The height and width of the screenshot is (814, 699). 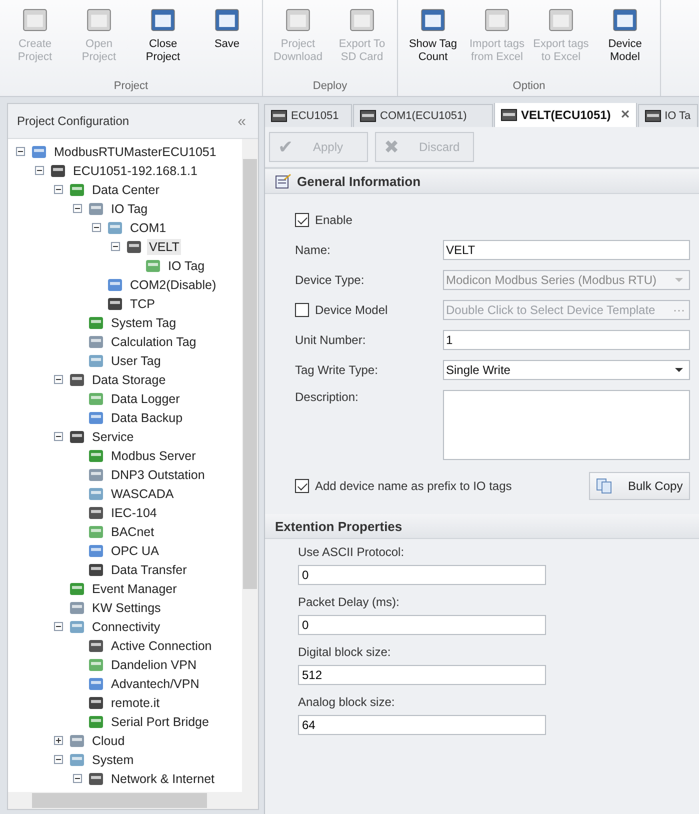 What do you see at coordinates (142, 304) in the screenshot?
I see `tree-item: TCP` at bounding box center [142, 304].